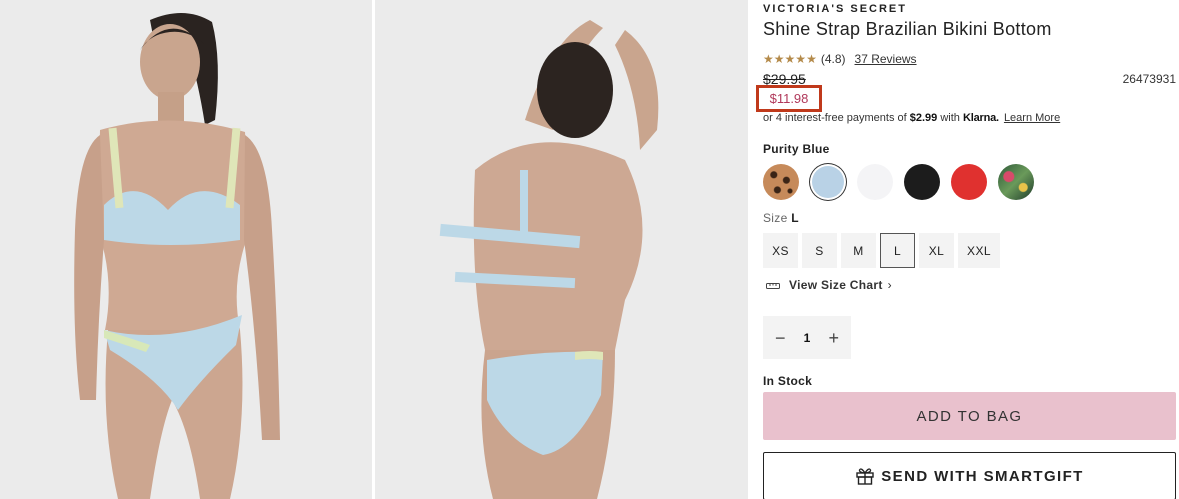 This screenshot has width=1179, height=499. I want to click on add-to-bag-button: ADD TO BAG, so click(969, 416).